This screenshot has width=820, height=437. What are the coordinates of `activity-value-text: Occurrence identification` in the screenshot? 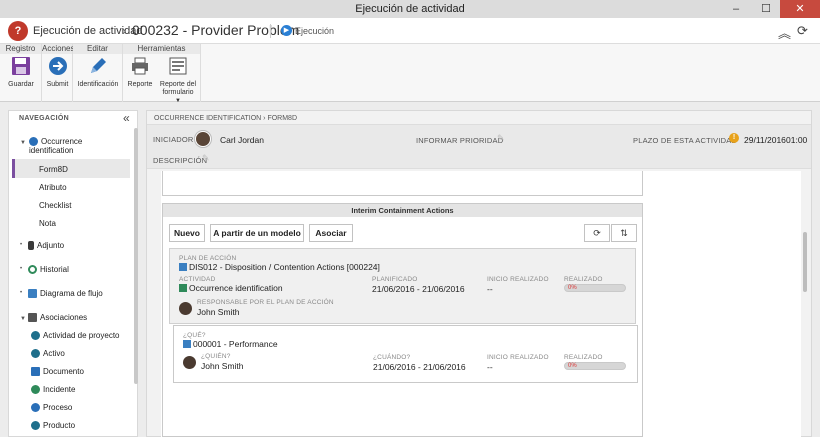 It's located at (236, 288).